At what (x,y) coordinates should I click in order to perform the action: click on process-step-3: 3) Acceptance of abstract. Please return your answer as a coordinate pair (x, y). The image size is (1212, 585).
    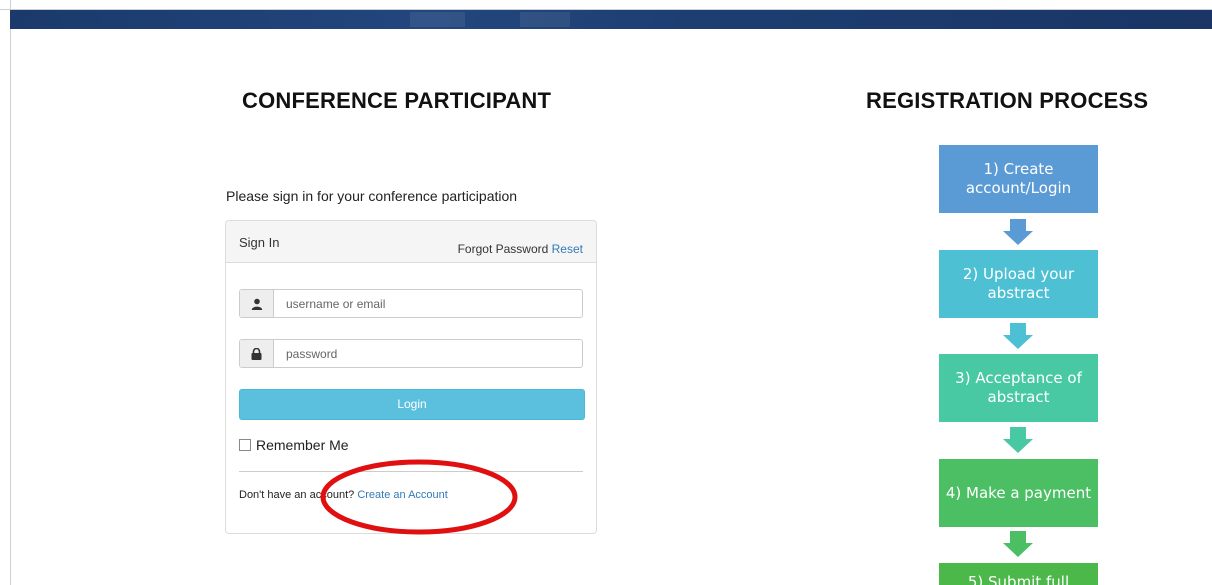
    Looking at the image, I should click on (1018, 388).